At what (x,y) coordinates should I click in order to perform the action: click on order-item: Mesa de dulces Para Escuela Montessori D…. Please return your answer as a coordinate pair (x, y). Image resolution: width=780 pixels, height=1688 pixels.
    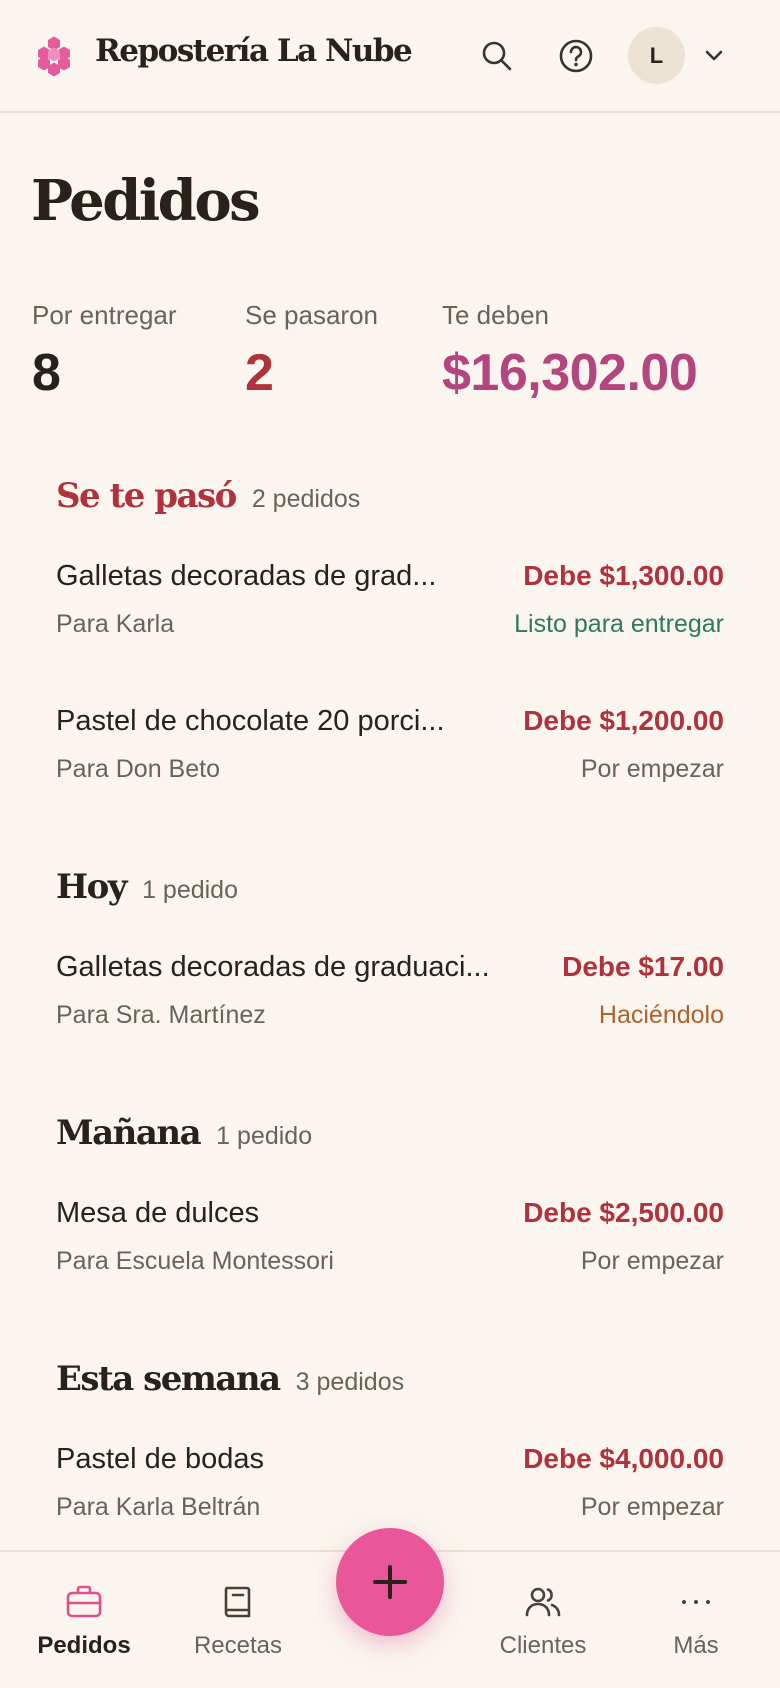
    Looking at the image, I should click on (390, 1245).